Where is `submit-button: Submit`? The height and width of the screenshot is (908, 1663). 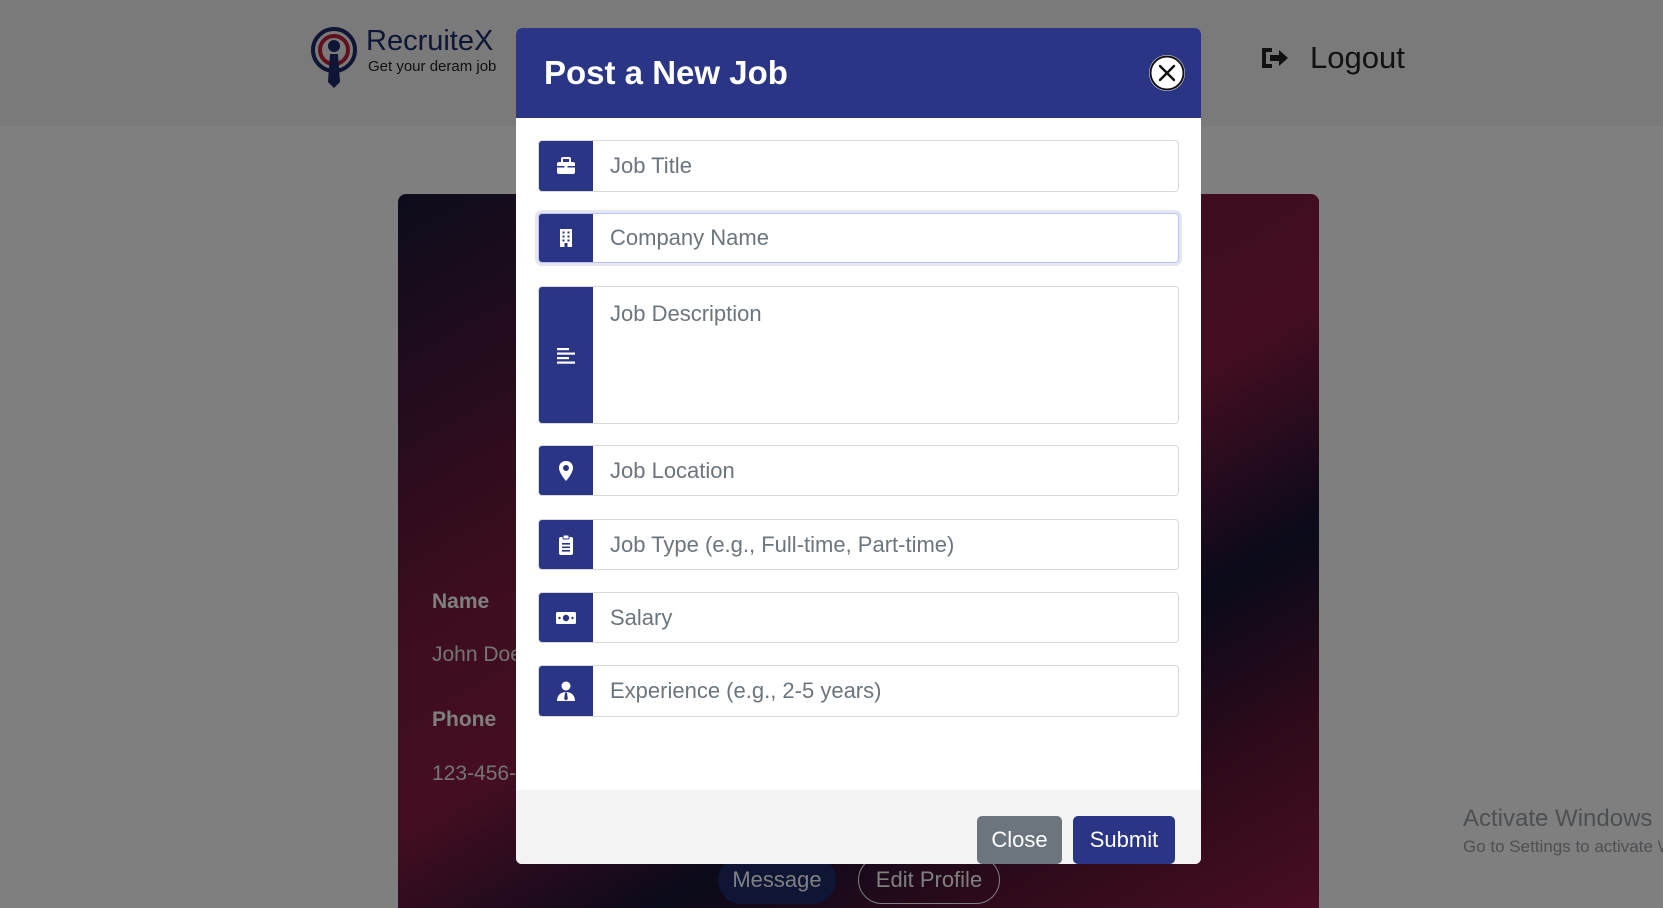 submit-button: Submit is located at coordinates (1124, 840).